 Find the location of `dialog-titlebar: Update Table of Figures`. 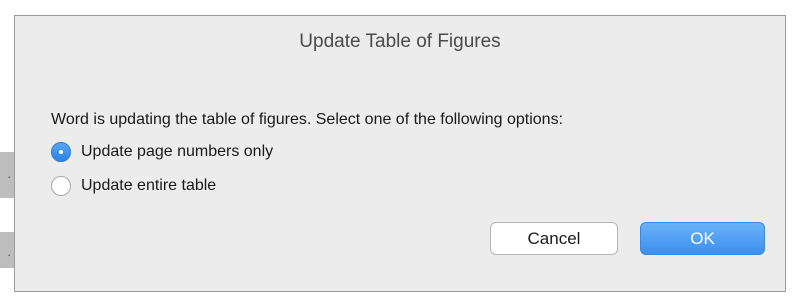

dialog-titlebar: Update Table of Figures is located at coordinates (400, 39).